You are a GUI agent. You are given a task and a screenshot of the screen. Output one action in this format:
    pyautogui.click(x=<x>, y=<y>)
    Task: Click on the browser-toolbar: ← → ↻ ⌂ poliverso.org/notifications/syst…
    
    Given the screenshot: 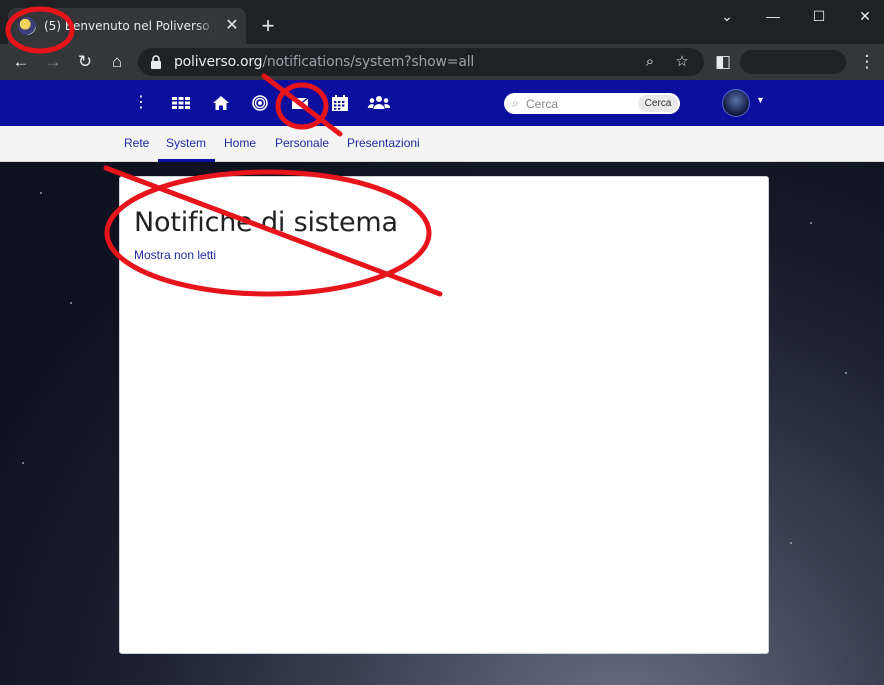 What is the action you would take?
    pyautogui.click(x=442, y=62)
    